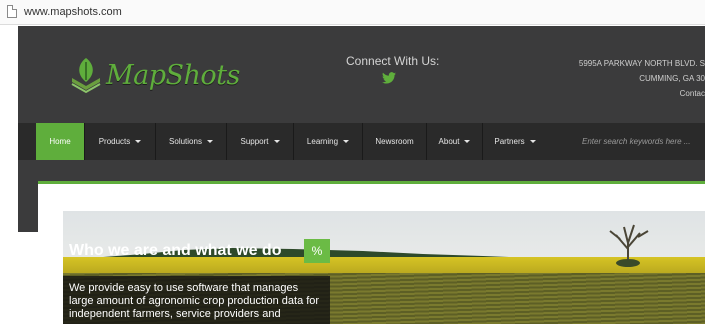 The height and width of the screenshot is (324, 705). I want to click on nav-home: Home, so click(60, 141).